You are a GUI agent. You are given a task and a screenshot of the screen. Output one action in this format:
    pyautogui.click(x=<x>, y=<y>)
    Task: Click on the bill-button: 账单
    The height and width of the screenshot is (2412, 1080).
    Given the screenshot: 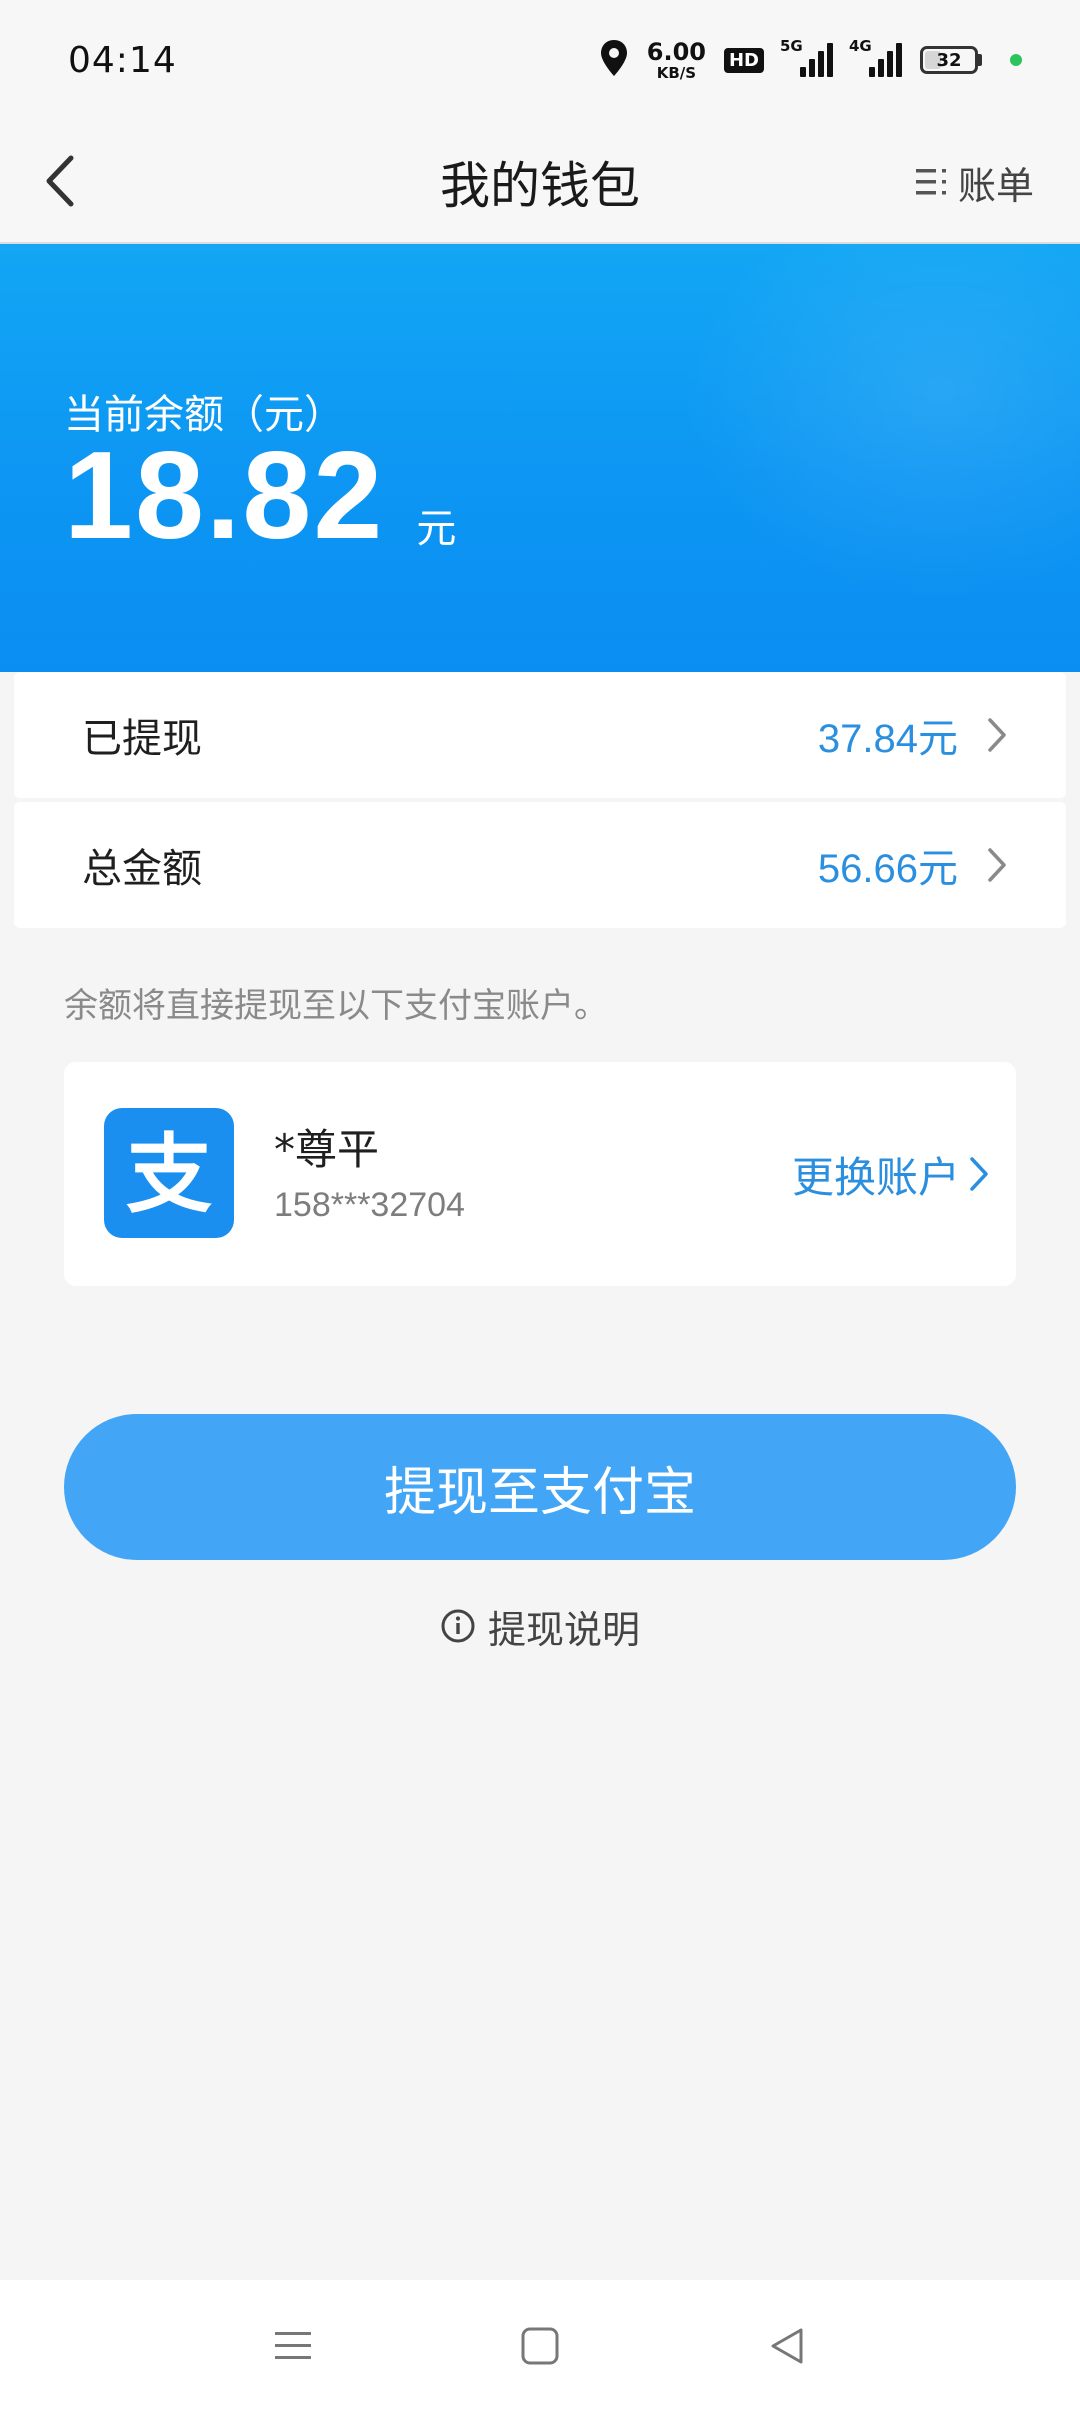 What is the action you would take?
    pyautogui.click(x=974, y=182)
    